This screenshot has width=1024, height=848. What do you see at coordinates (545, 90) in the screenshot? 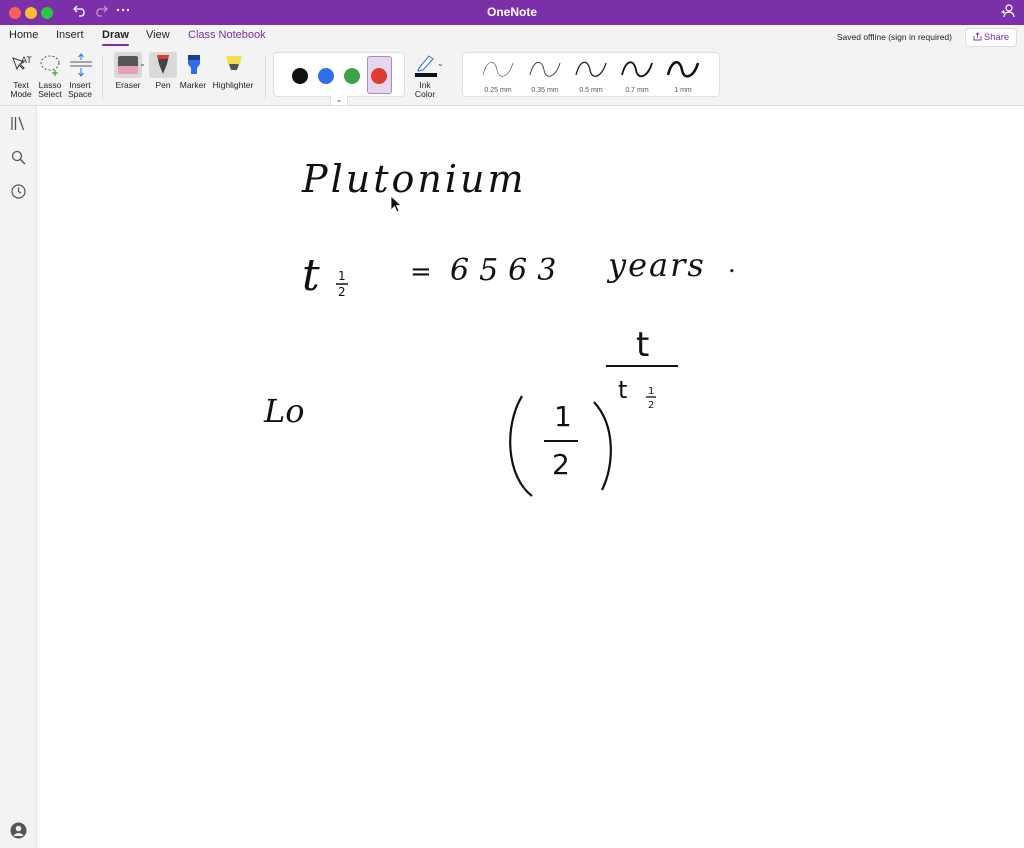
I see `thickness-label: 0.35 mm` at bounding box center [545, 90].